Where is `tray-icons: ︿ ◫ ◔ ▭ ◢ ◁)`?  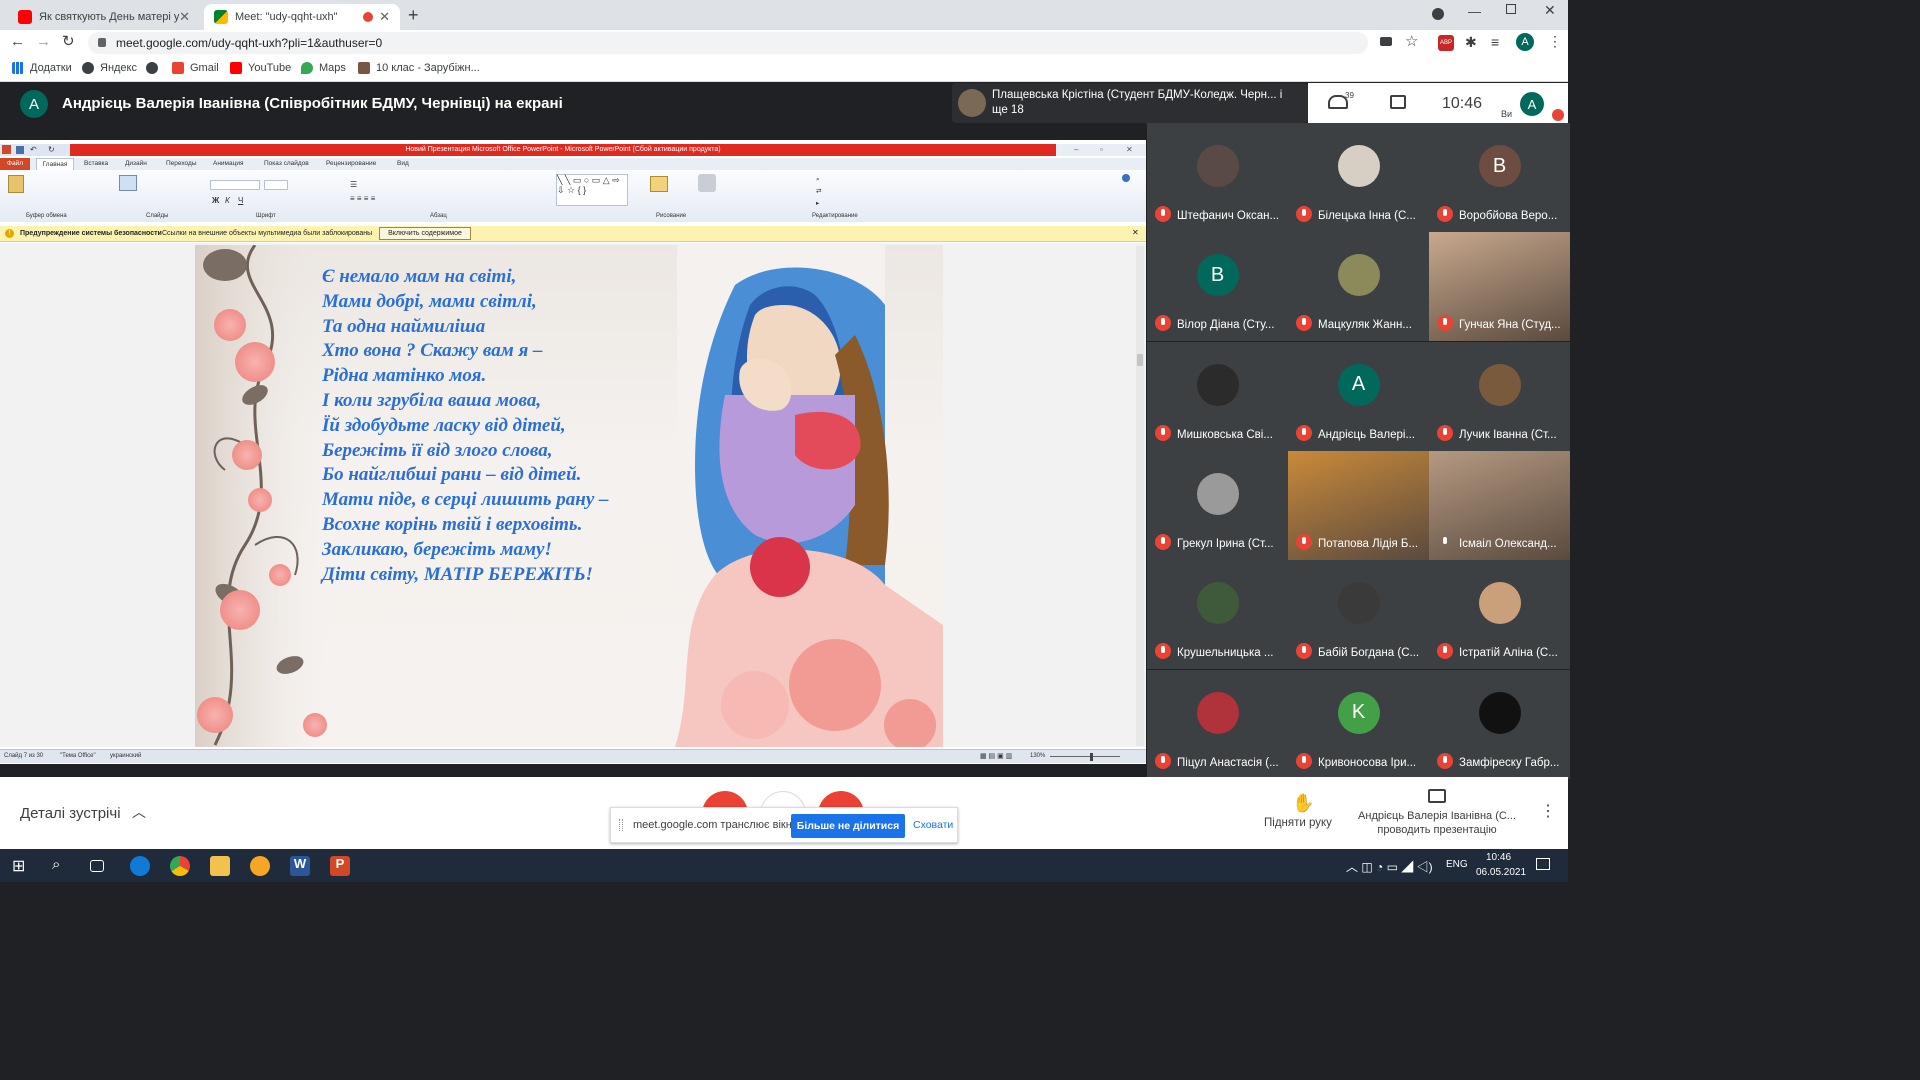 tray-icons: ︿ ◫ ◔ ▭ ◢ ◁) is located at coordinates (1389, 866).